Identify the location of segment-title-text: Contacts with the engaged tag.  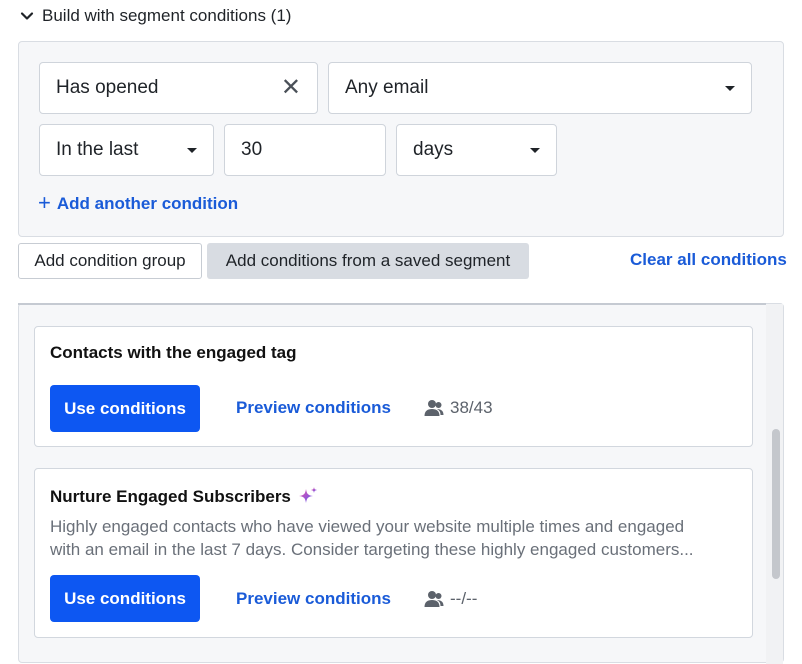
(173, 352).